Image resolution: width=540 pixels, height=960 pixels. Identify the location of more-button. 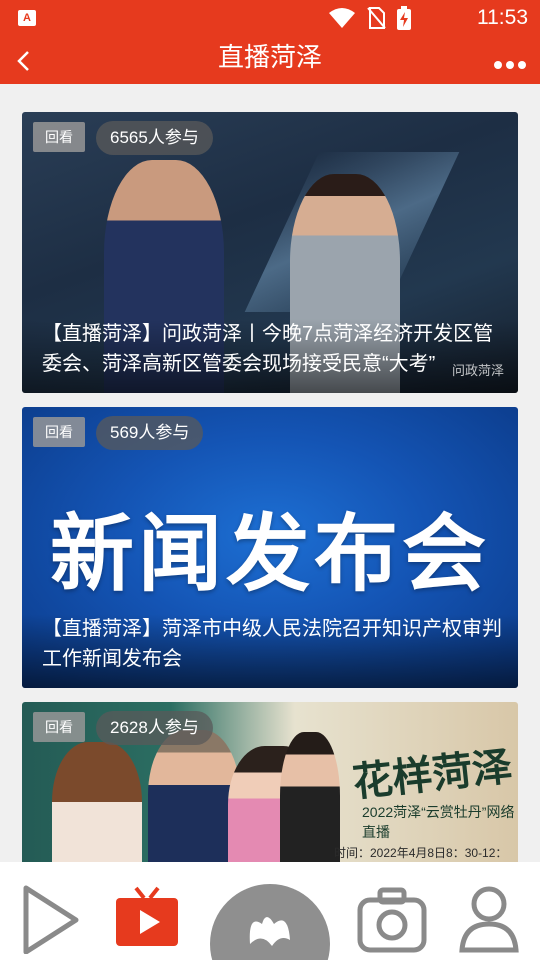
(510, 61).